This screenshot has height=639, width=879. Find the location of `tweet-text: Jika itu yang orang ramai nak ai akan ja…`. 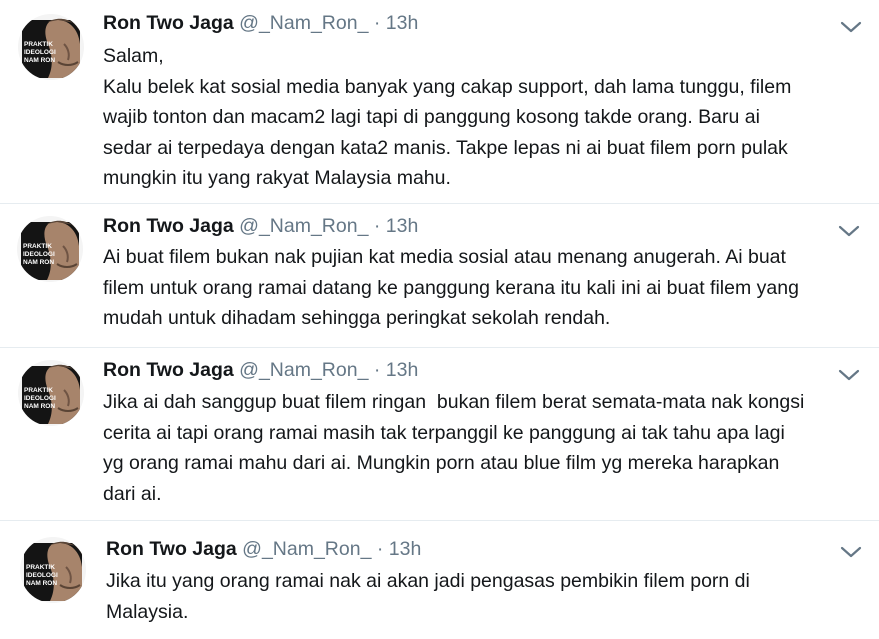

tweet-text: Jika itu yang orang ramai nak ai akan ja… is located at coordinates (428, 596).